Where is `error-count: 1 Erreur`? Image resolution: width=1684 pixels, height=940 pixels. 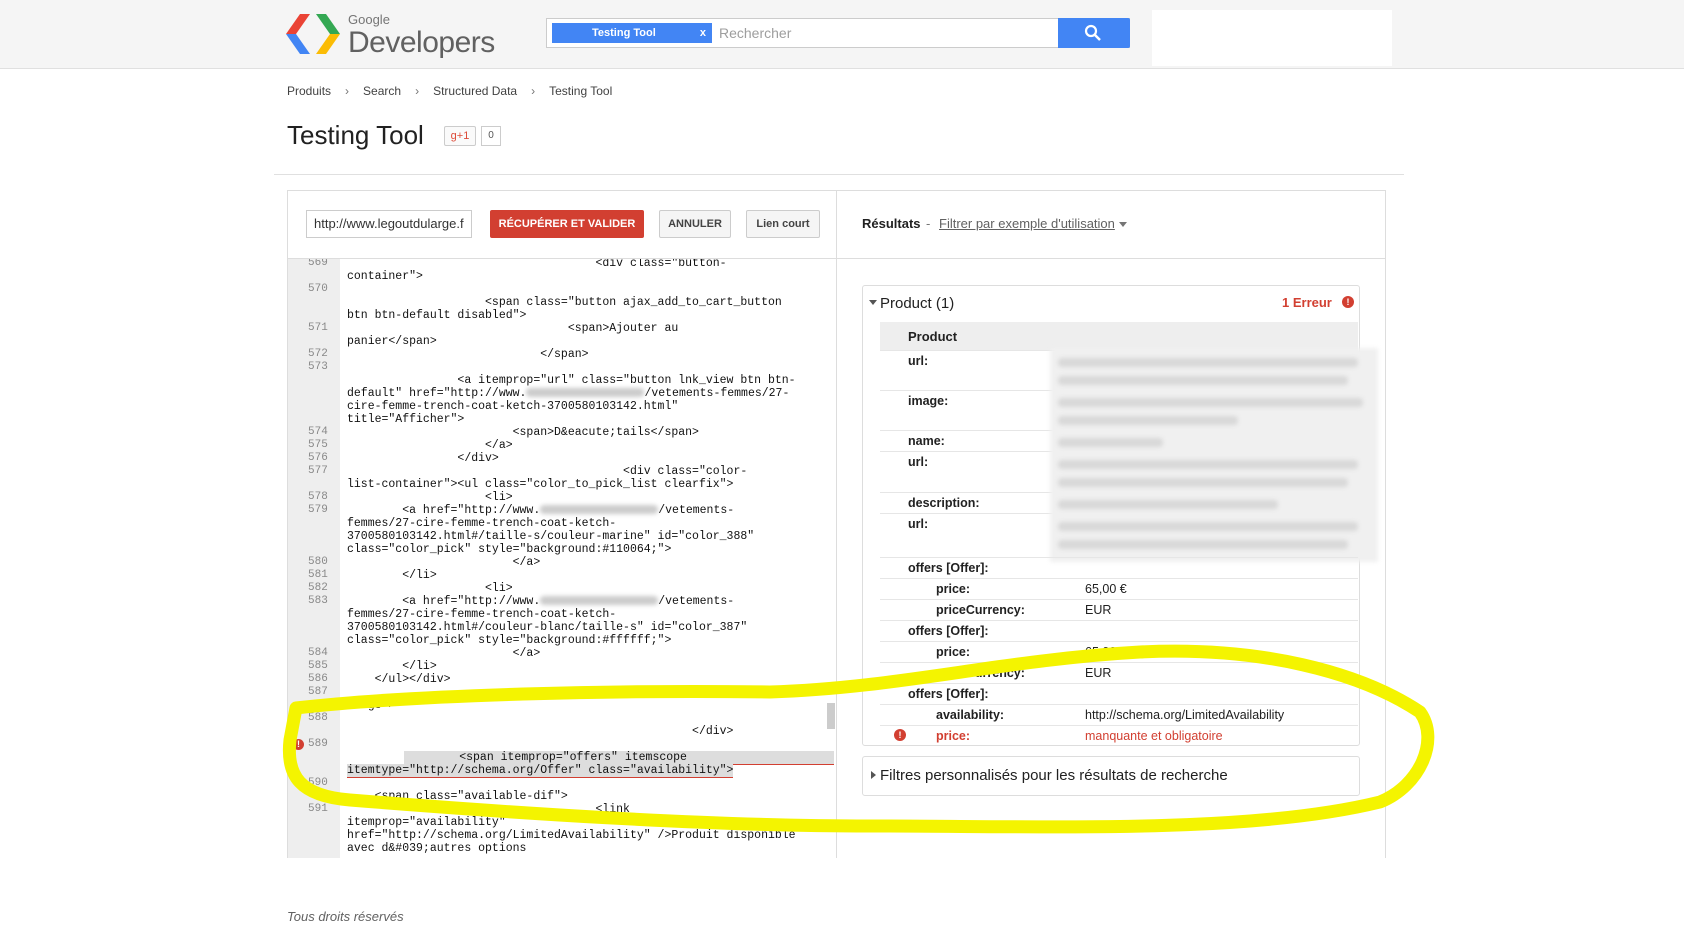
error-count: 1 Erreur is located at coordinates (1307, 302).